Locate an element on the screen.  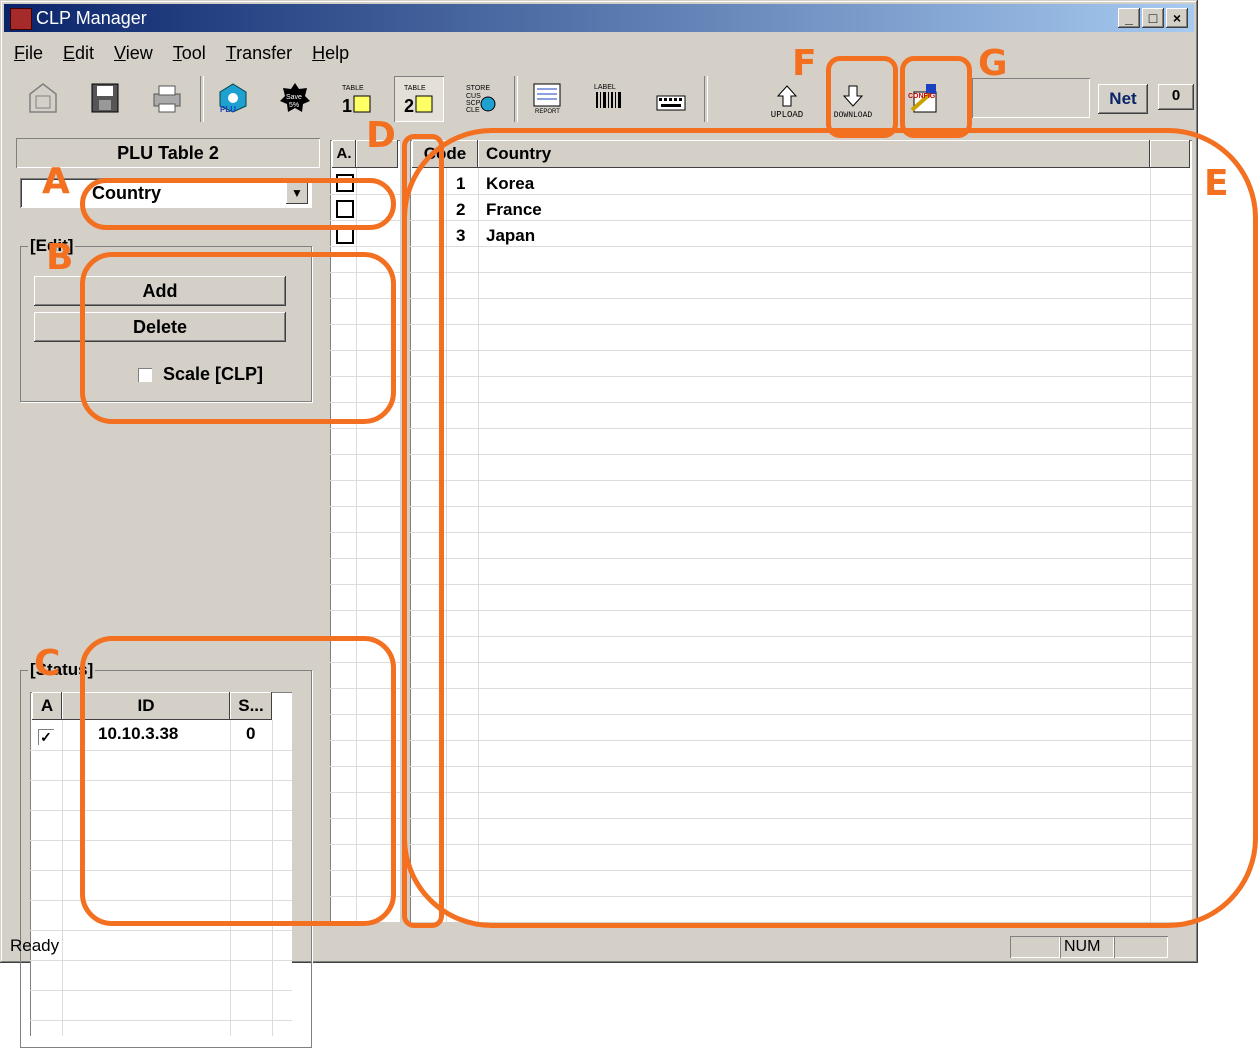
net-button: Net is located at coordinates (1123, 99).